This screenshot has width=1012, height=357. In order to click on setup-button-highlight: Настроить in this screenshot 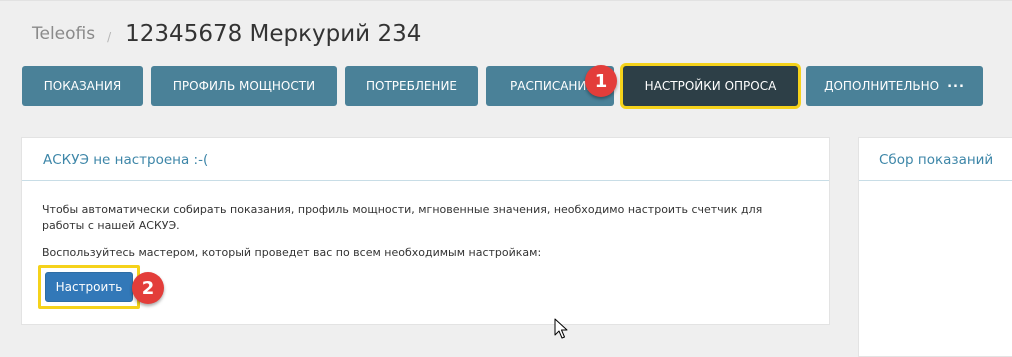, I will do `click(89, 287)`.